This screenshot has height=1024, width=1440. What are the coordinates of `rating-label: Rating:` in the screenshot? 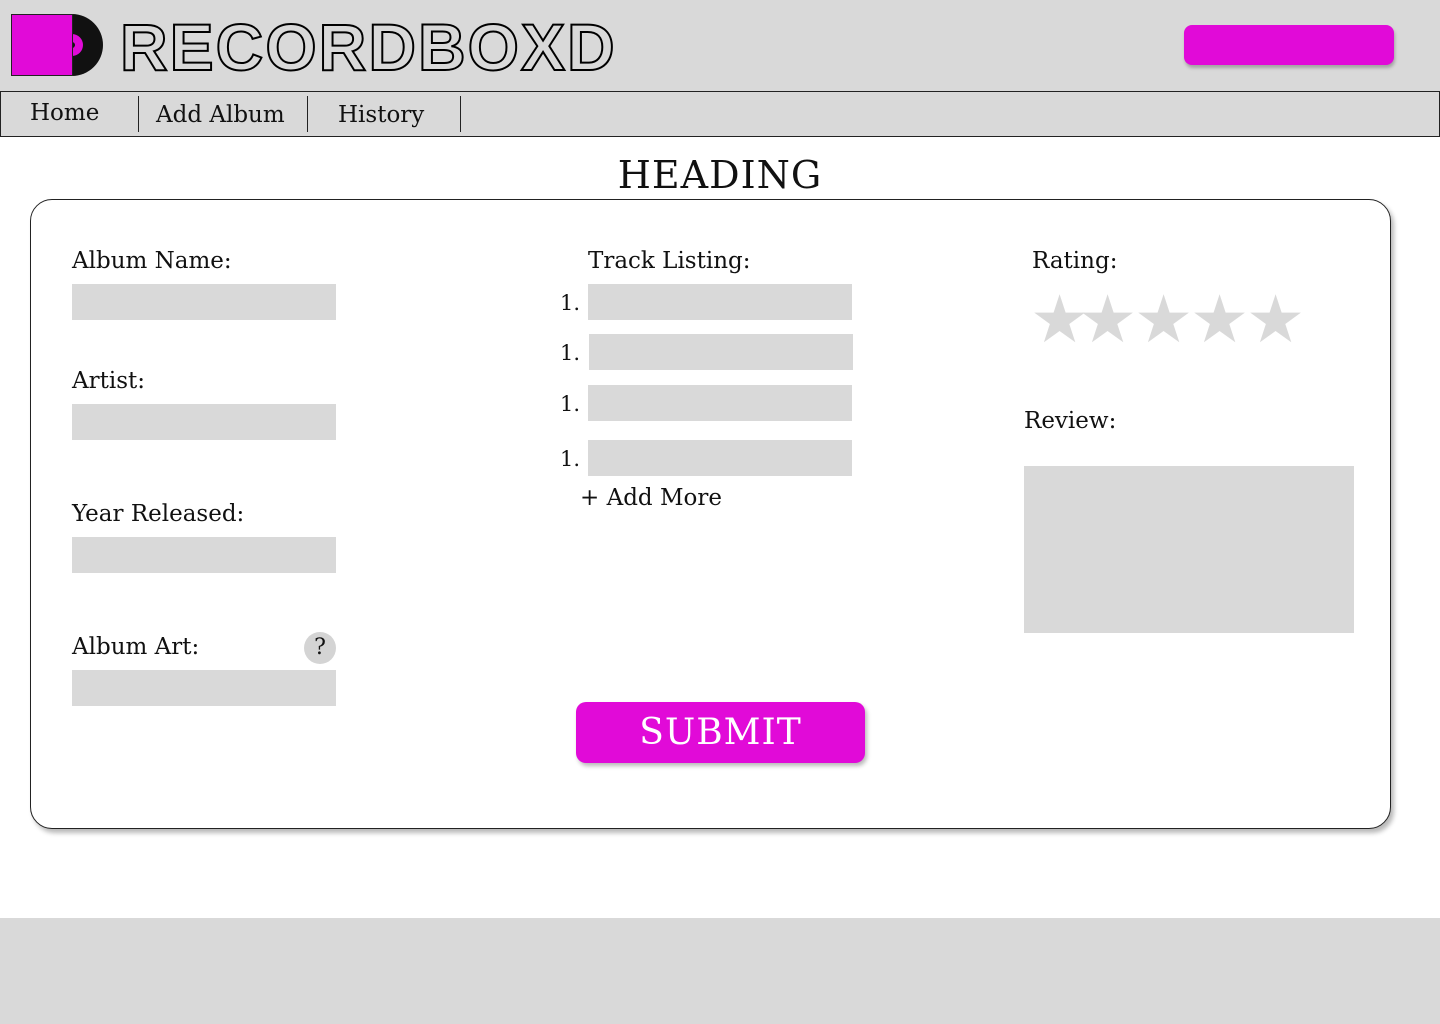 It's located at (1075, 261).